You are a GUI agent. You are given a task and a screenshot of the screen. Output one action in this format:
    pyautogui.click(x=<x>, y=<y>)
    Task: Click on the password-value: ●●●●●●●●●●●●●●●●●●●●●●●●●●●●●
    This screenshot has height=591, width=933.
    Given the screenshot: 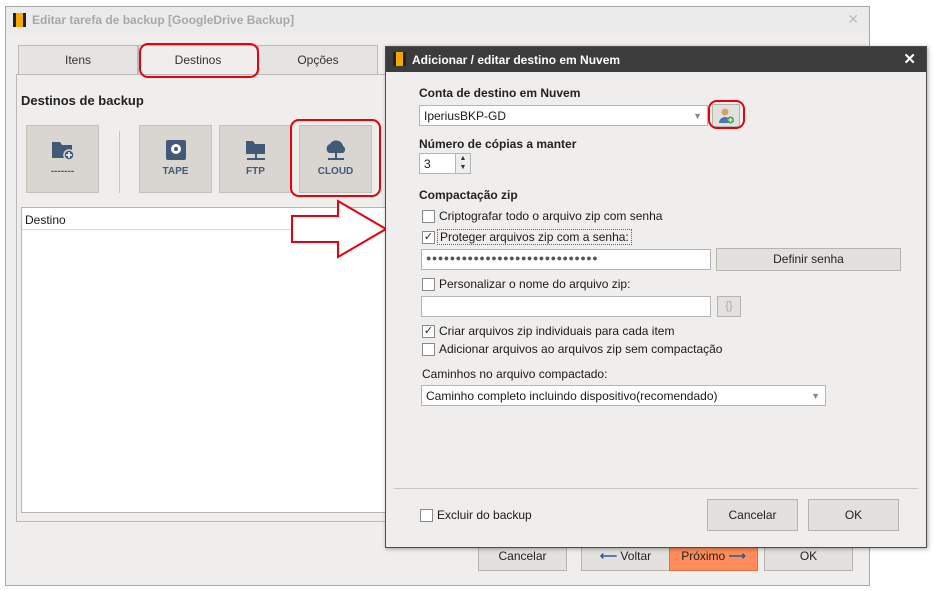 What is the action you would take?
    pyautogui.click(x=512, y=258)
    